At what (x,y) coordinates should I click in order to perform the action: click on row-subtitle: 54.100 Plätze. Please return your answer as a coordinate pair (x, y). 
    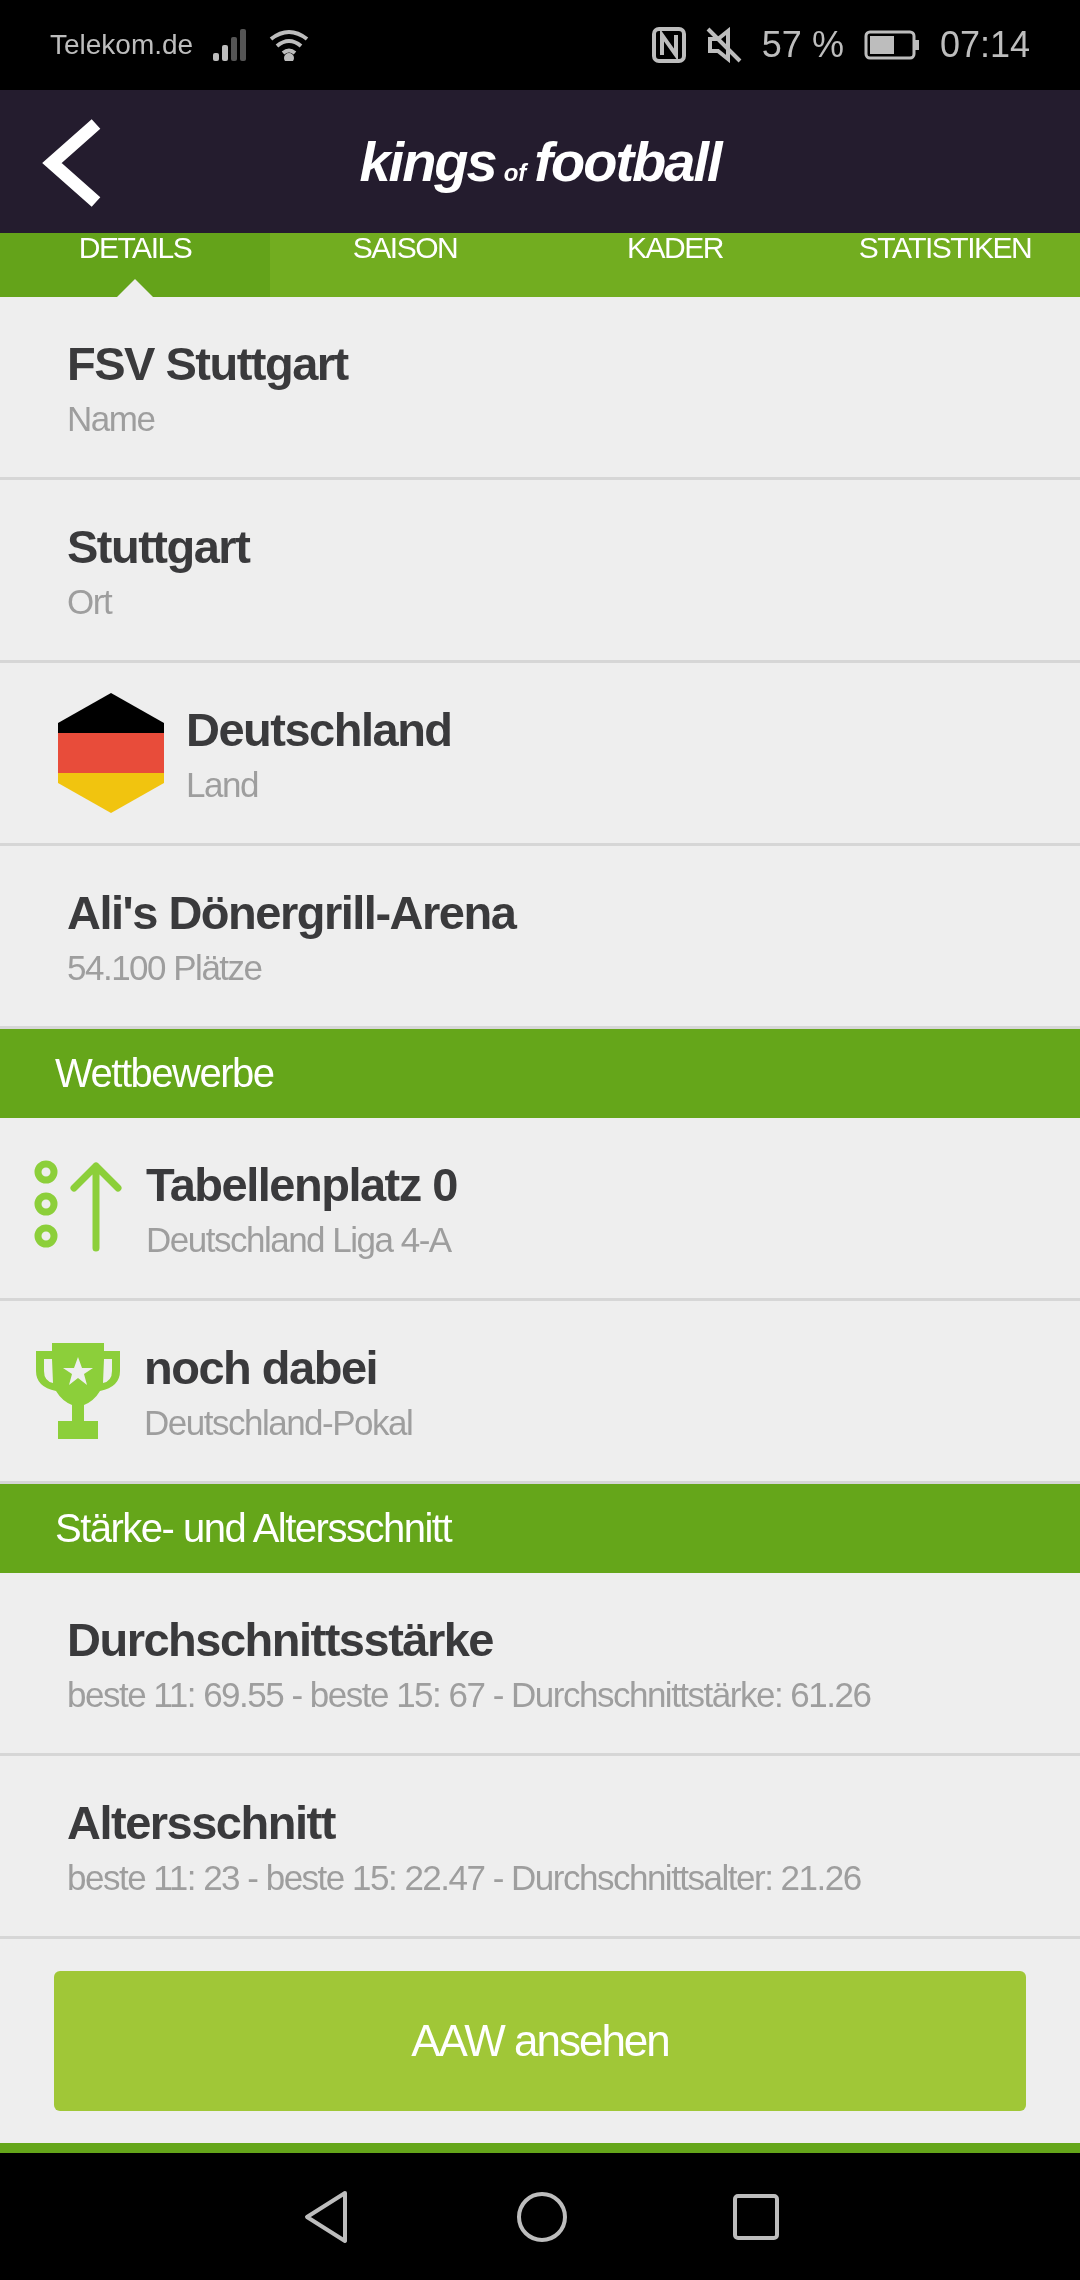
    Looking at the image, I should click on (165, 967).